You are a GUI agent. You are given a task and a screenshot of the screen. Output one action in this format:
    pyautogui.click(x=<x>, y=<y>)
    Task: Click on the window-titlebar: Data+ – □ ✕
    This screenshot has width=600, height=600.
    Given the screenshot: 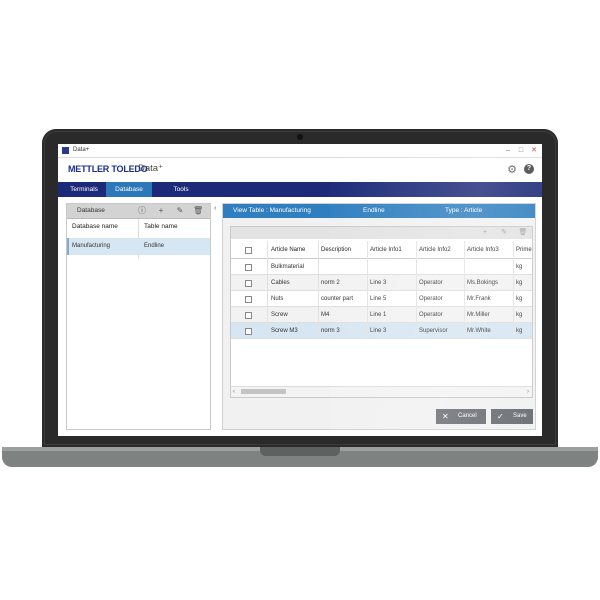 What is the action you would take?
    pyautogui.click(x=300, y=151)
    